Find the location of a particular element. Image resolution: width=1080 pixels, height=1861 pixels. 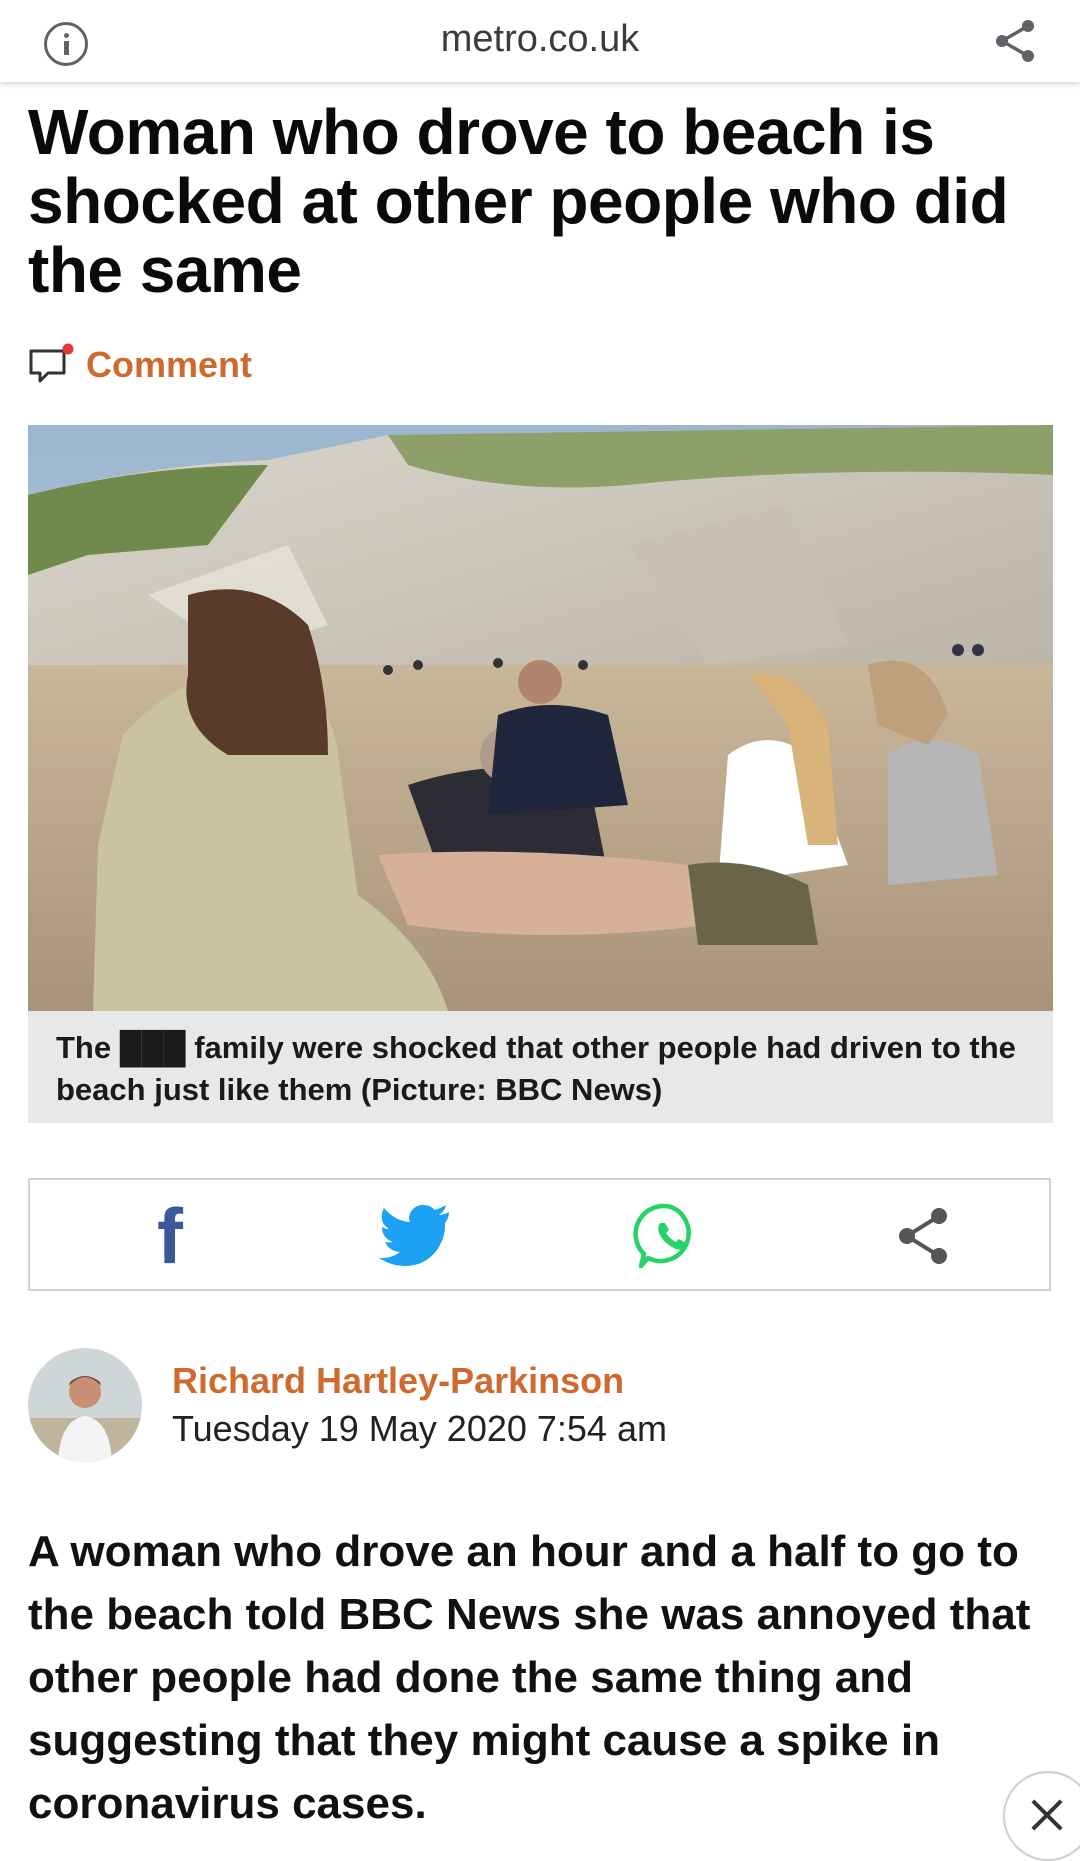

comment-icon is located at coordinates (51, 363).